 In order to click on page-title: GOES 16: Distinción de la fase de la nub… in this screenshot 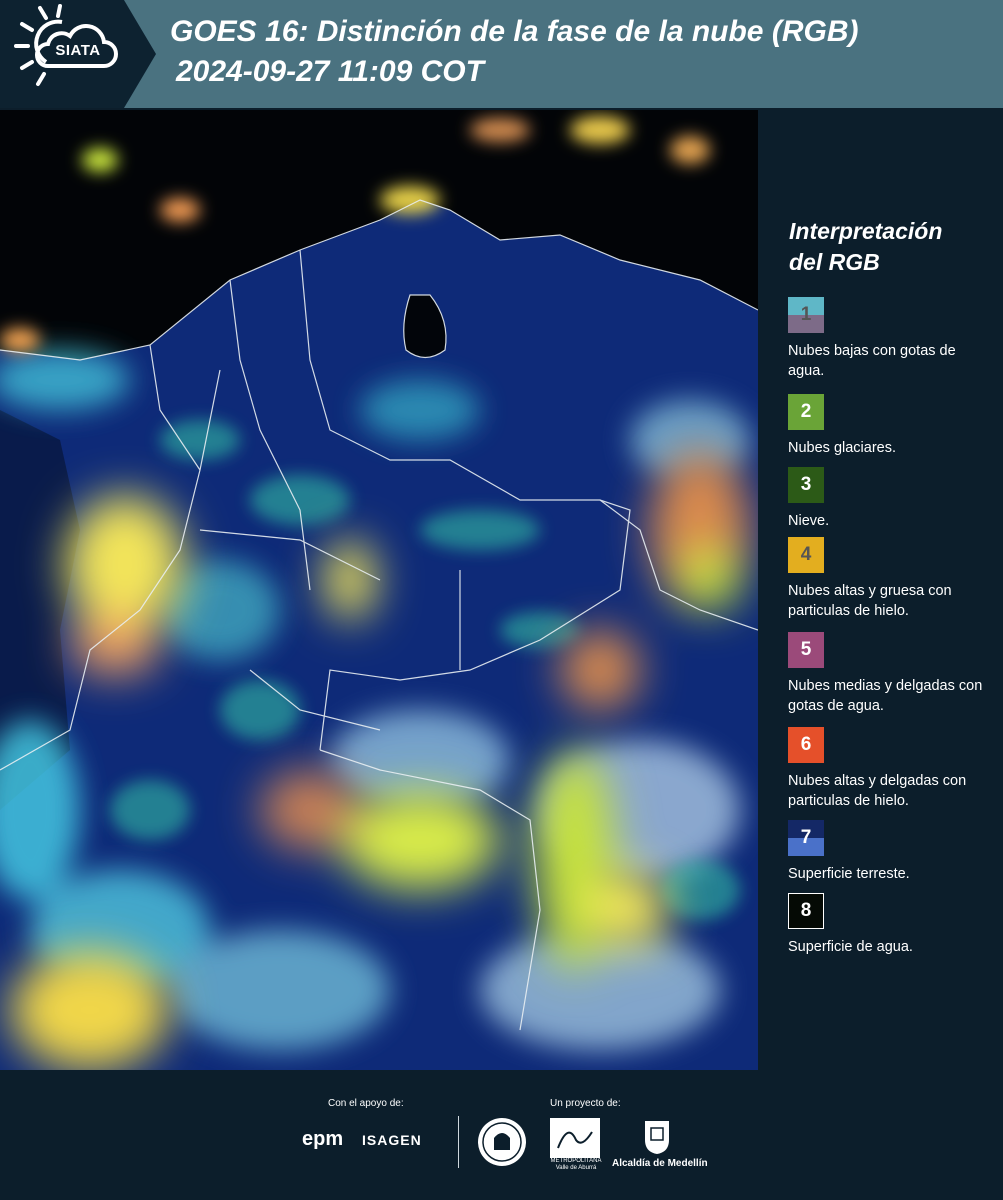, I will do `click(514, 31)`.